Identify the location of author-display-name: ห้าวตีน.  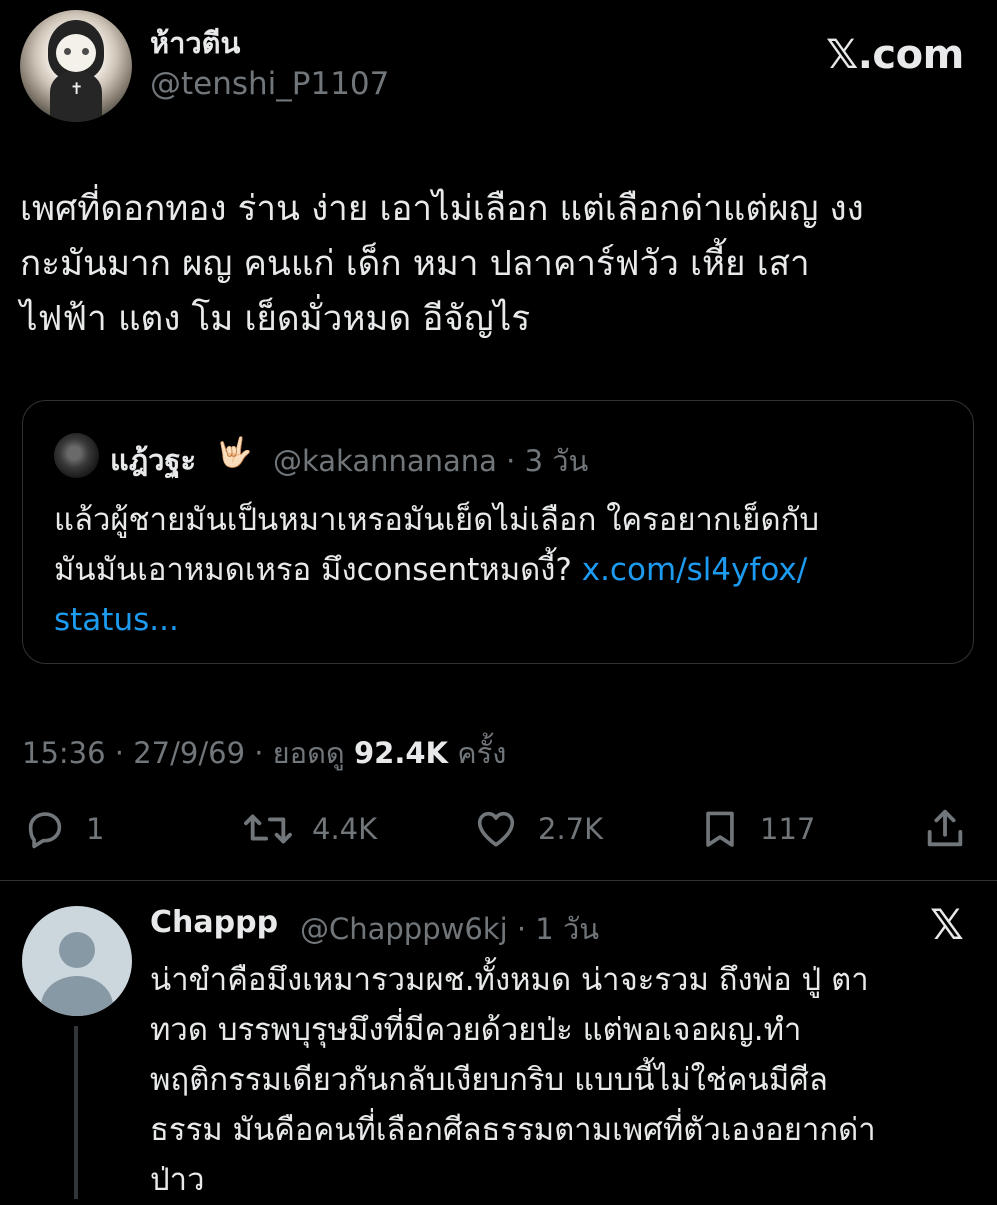
(195, 43).